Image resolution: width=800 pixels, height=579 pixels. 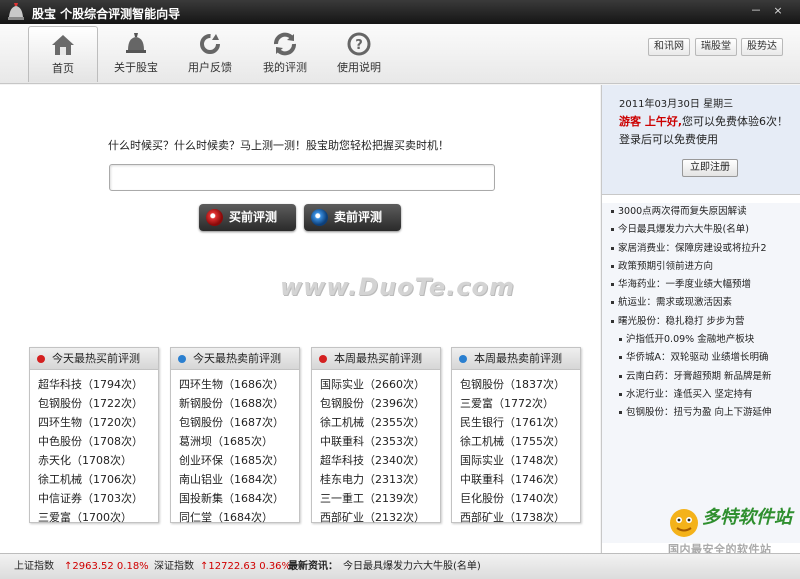 I want to click on list-item: 三一重工（2139次）, so click(x=380, y=498).